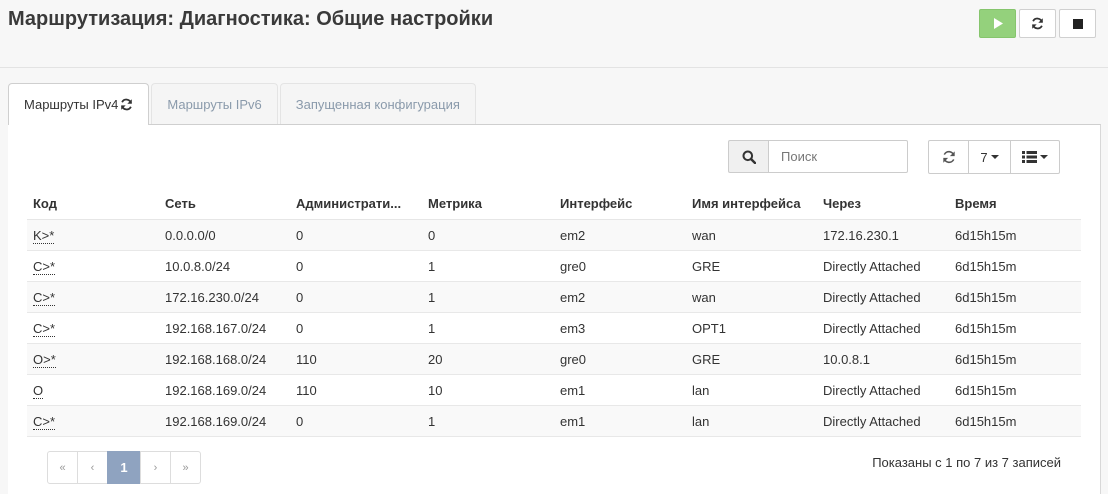  I want to click on stop-service-button, so click(1077, 23).